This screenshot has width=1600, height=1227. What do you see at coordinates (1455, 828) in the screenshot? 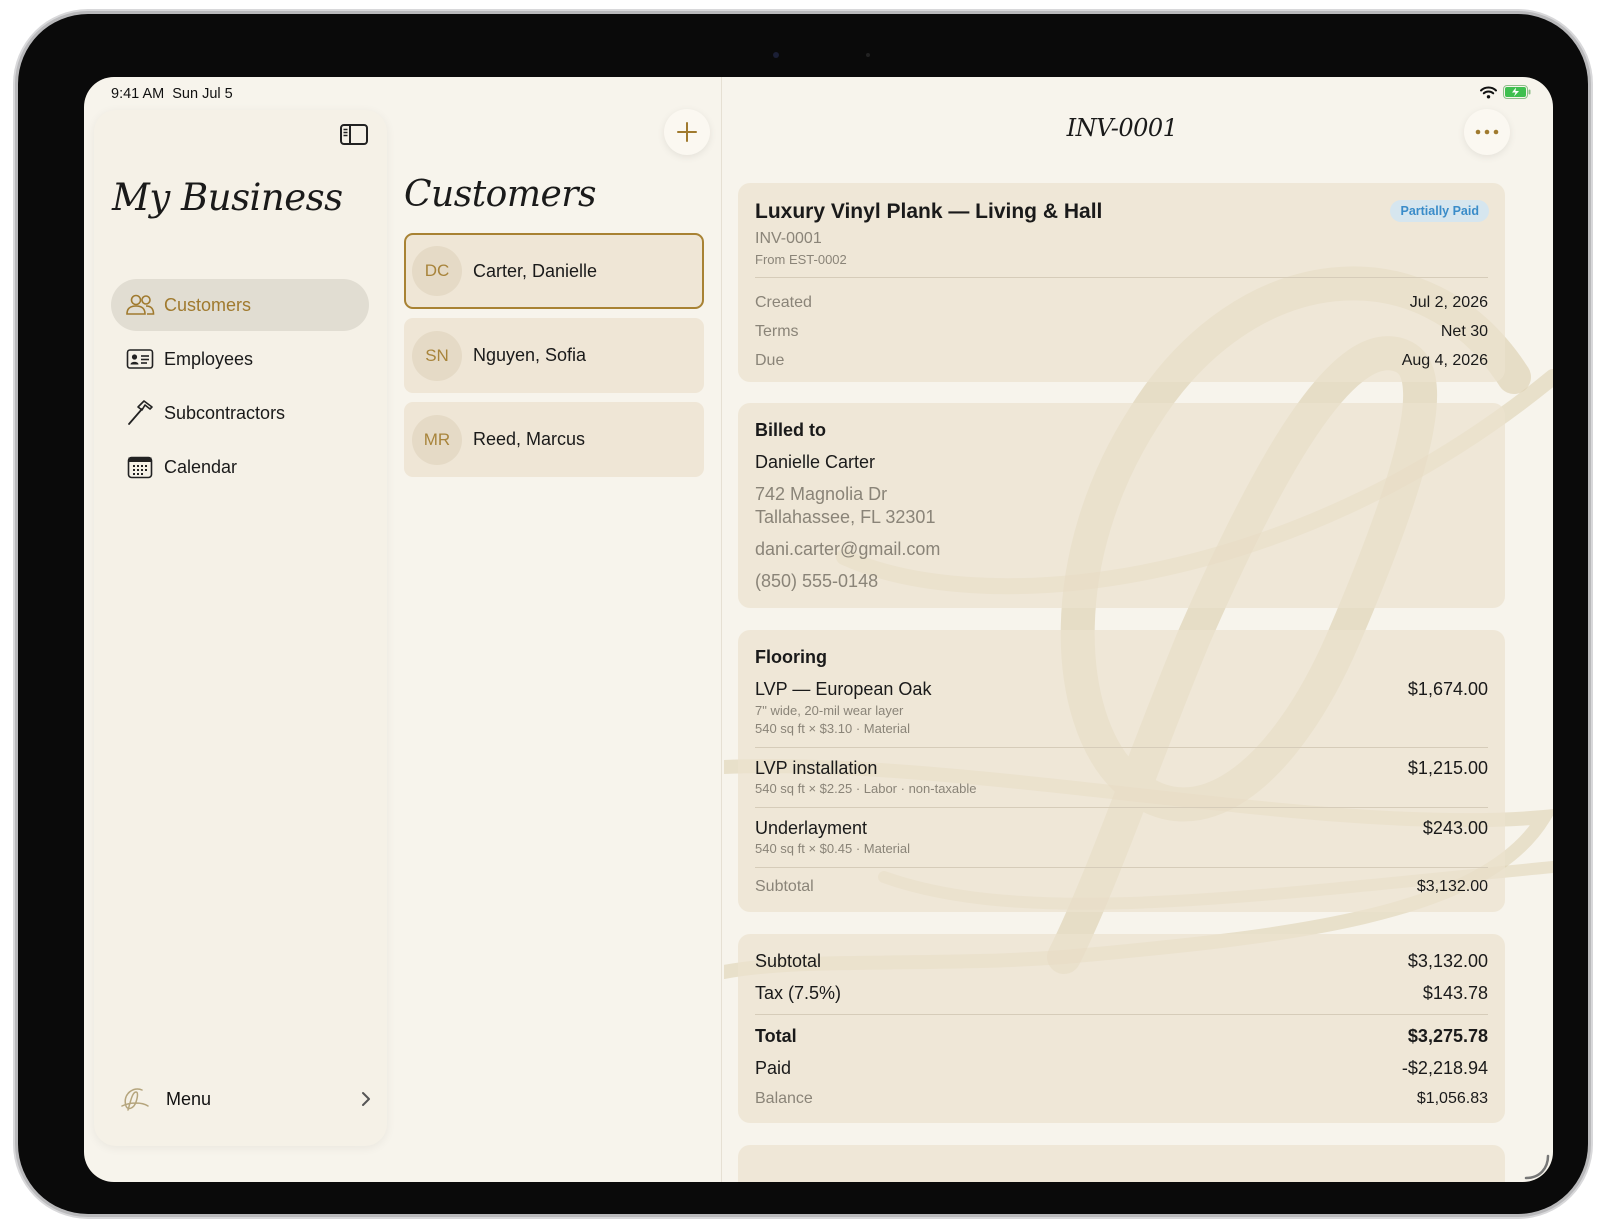
I see `line-item-price: $243.00` at bounding box center [1455, 828].